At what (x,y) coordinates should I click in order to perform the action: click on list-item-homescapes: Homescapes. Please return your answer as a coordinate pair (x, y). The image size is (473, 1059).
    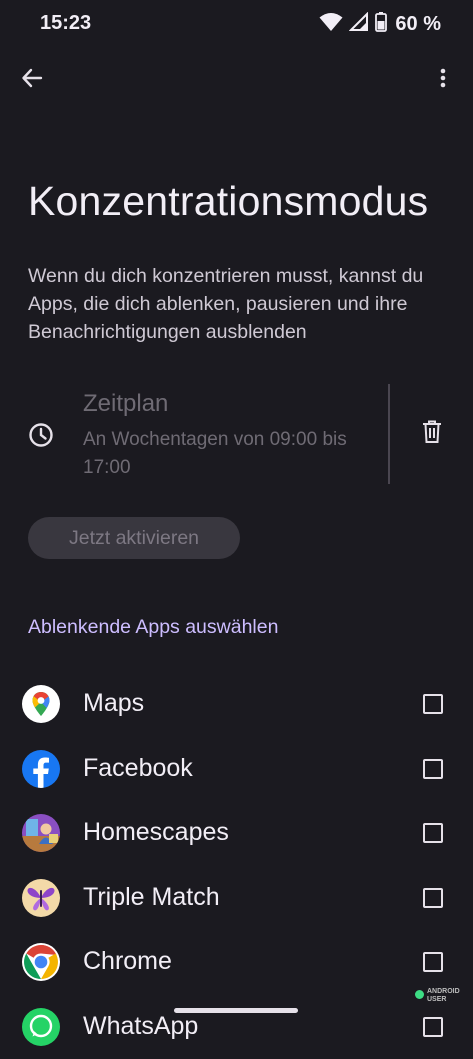
    Looking at the image, I should click on (236, 833).